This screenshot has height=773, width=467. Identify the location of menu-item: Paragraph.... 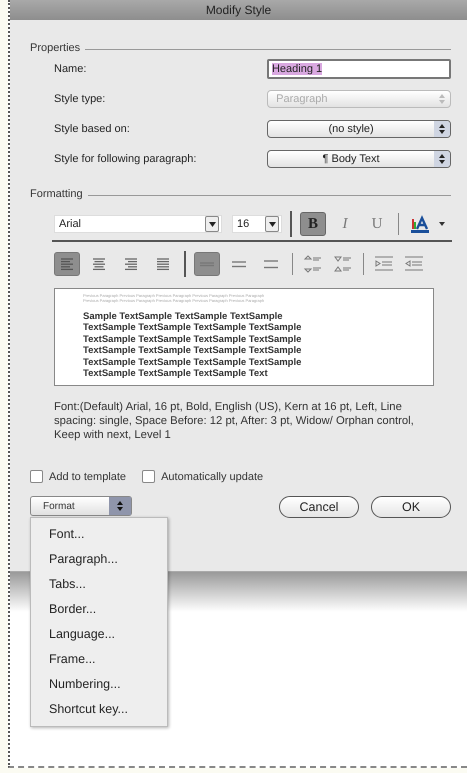
(99, 559).